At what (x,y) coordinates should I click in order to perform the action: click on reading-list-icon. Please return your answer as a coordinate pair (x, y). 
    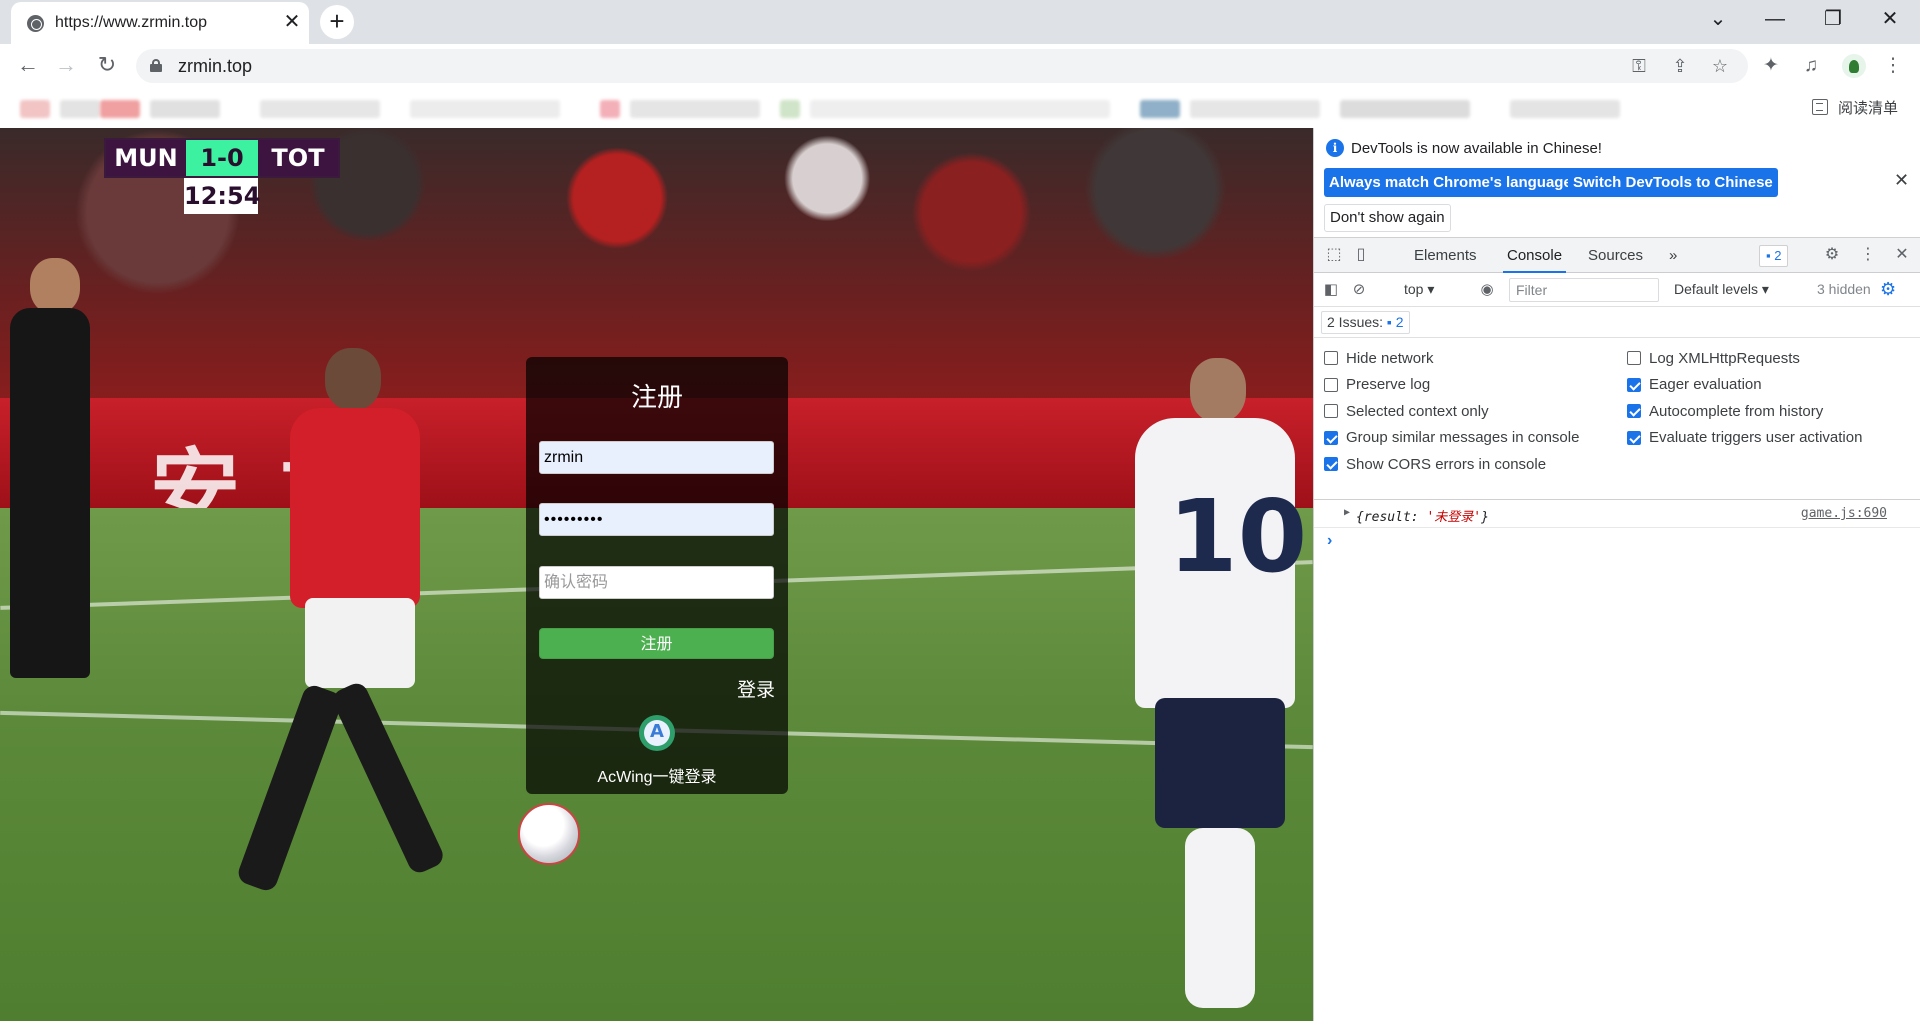
    Looking at the image, I should click on (1819, 107).